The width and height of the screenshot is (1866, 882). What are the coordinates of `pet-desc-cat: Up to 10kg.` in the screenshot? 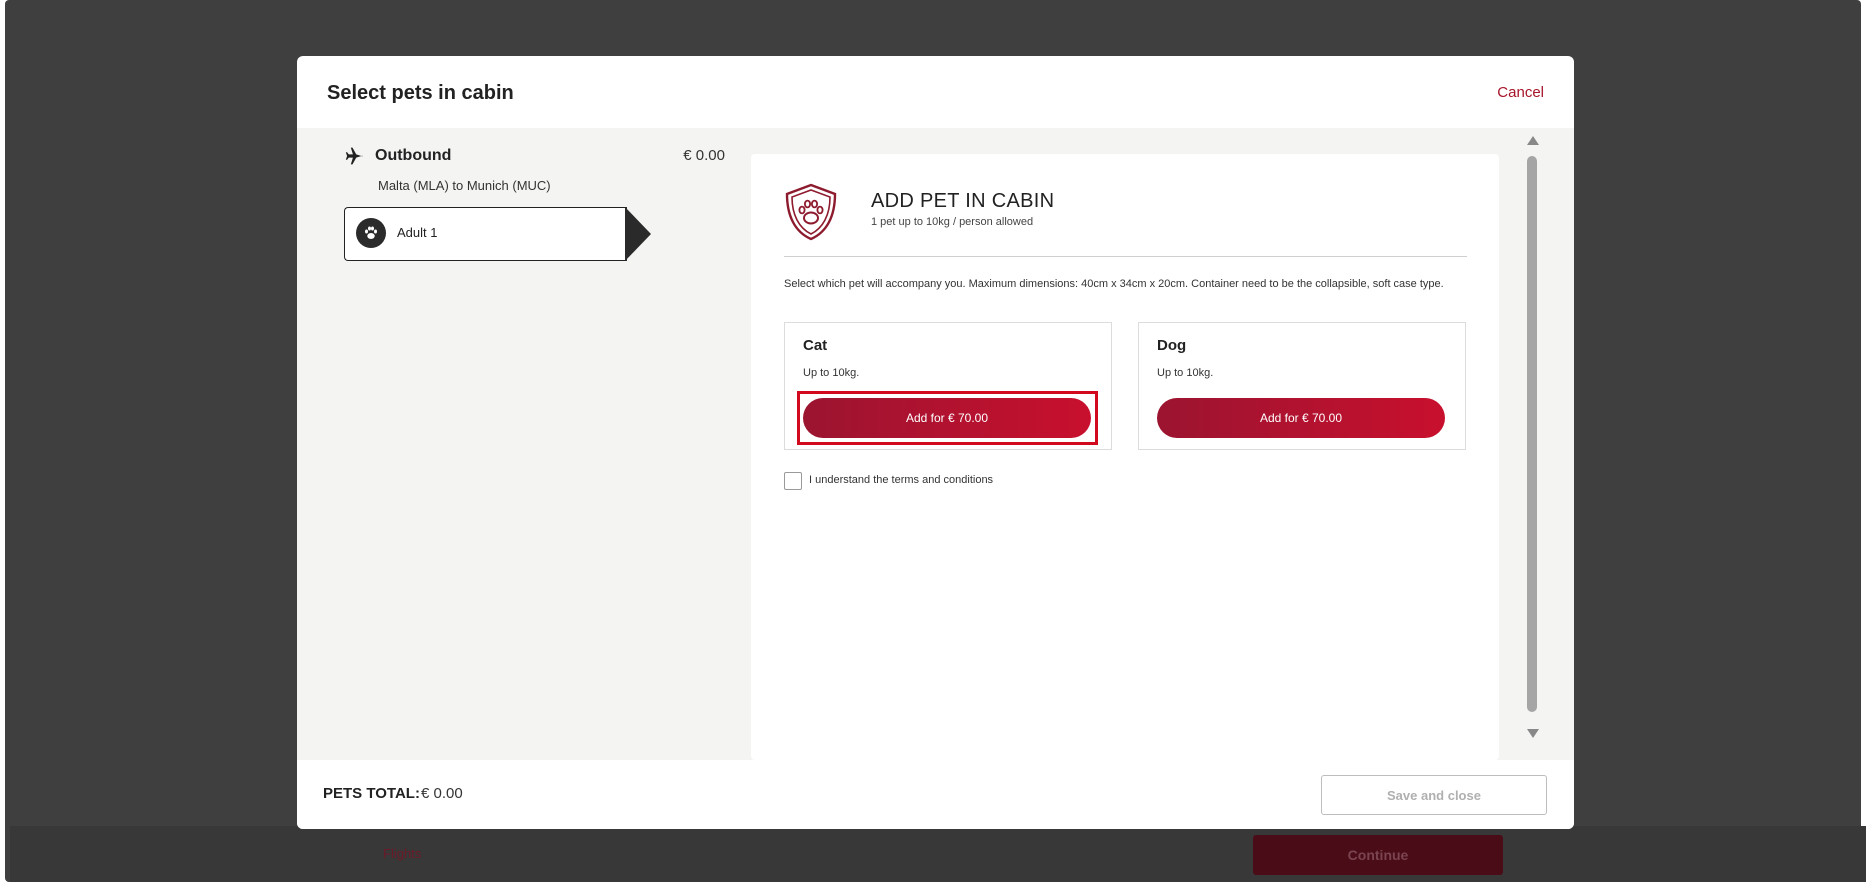 It's located at (831, 373).